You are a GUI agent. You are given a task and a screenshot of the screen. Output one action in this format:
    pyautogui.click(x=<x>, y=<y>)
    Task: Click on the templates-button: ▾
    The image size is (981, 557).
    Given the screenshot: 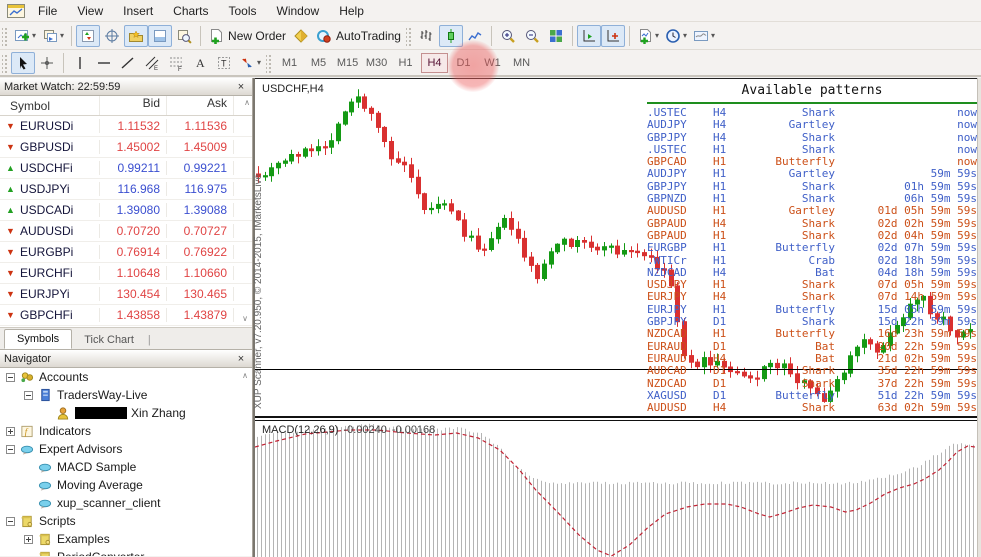 What is the action you would take?
    pyautogui.click(x=704, y=36)
    